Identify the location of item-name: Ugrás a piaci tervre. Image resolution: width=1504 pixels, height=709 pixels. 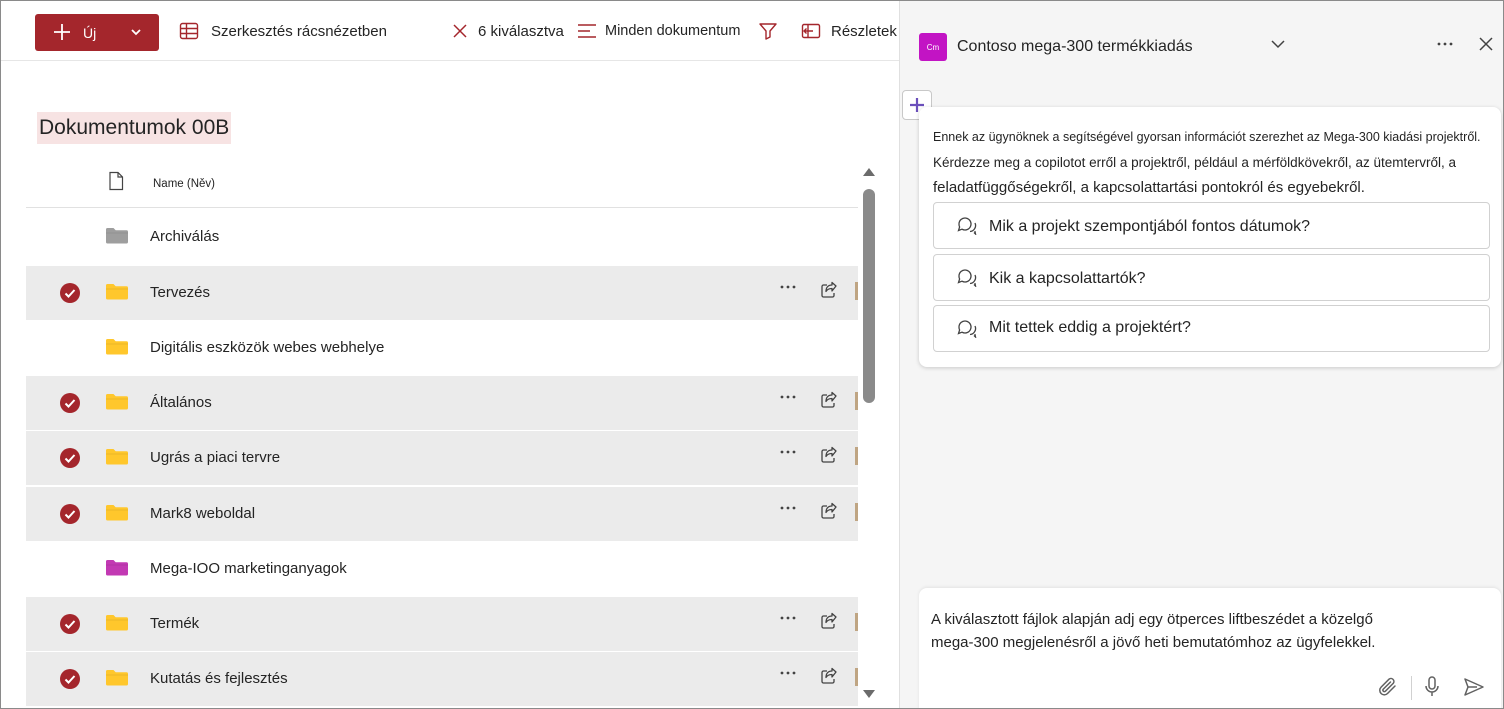
(215, 457).